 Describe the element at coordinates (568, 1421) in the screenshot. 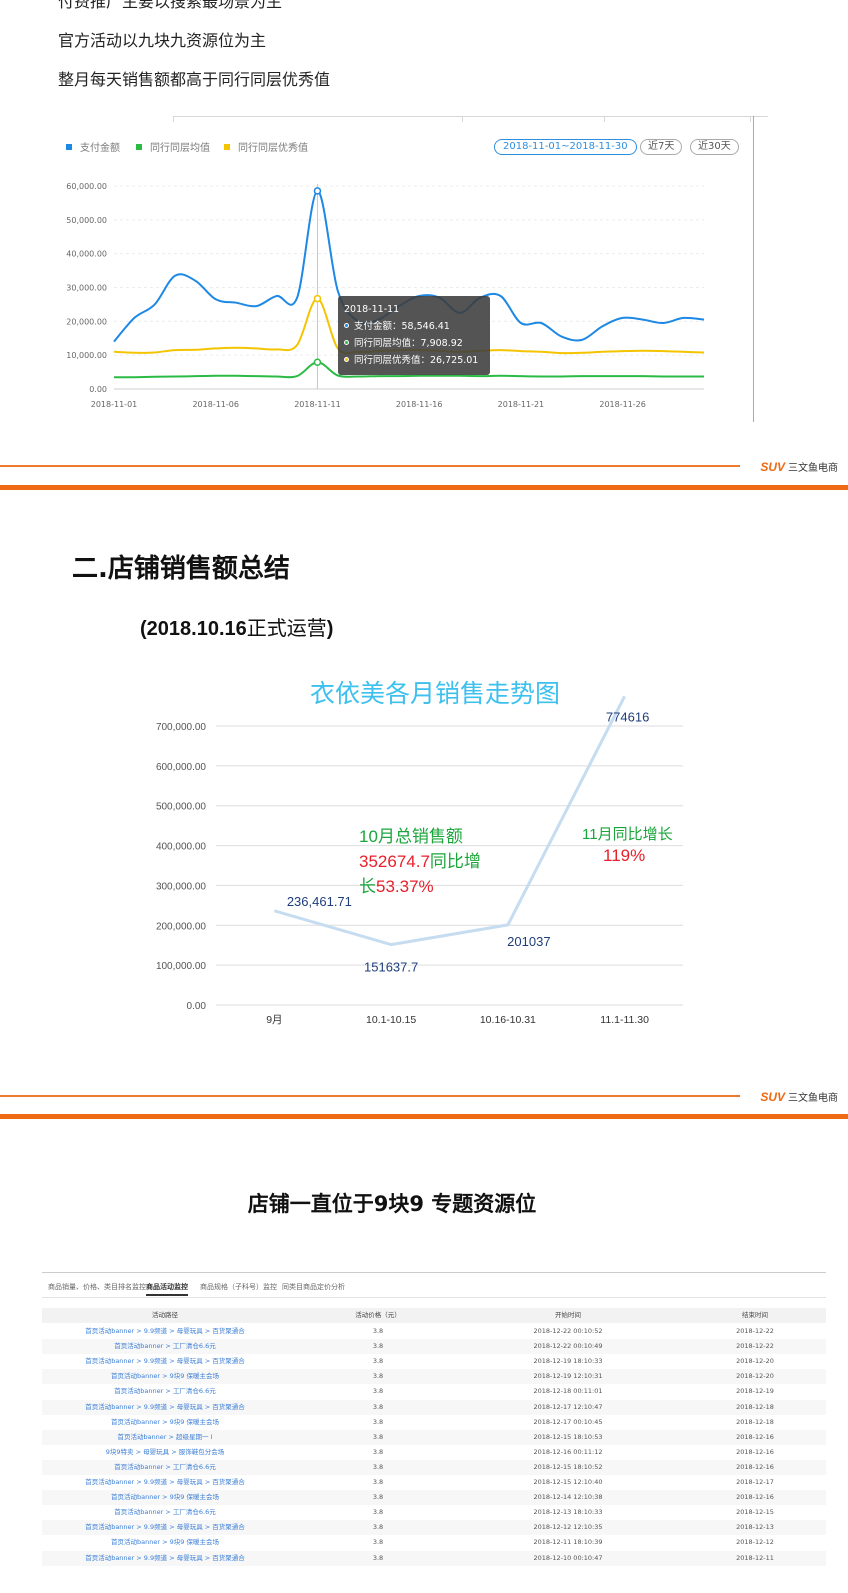

I see `start-time: 2018-12-17 00:10:45` at that location.